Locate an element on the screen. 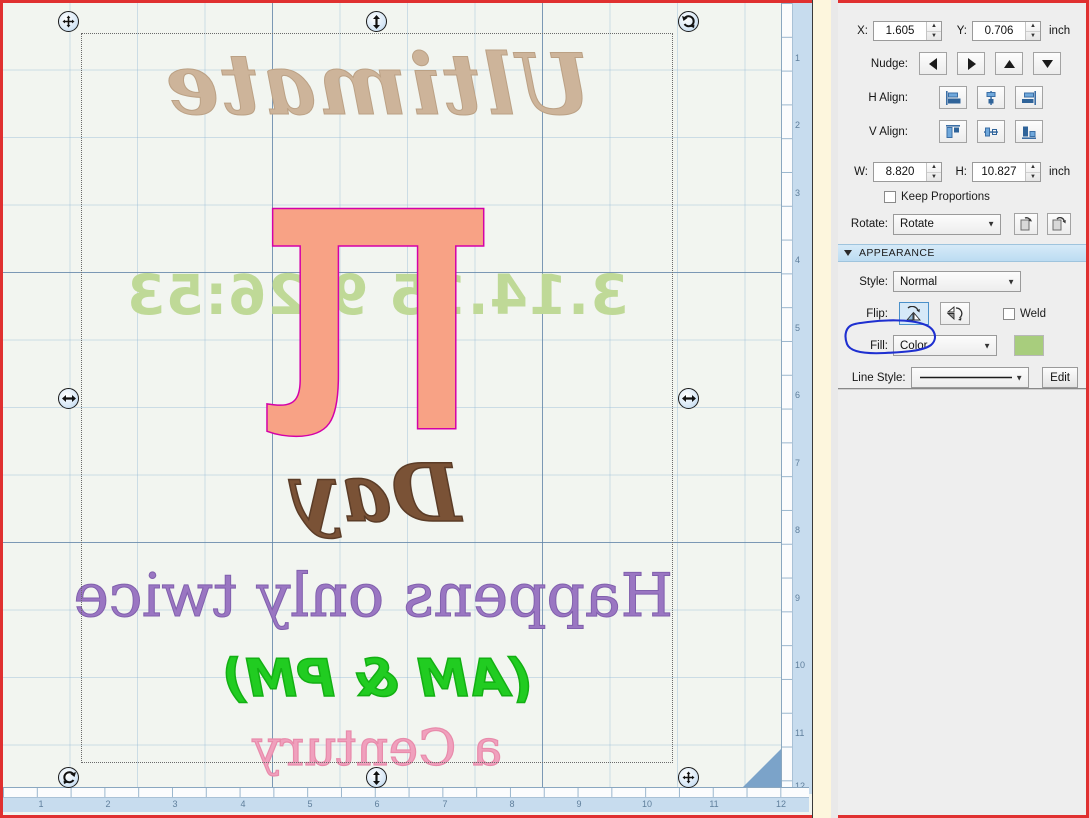 The height and width of the screenshot is (818, 1089). y-label: Y: is located at coordinates (961, 31).